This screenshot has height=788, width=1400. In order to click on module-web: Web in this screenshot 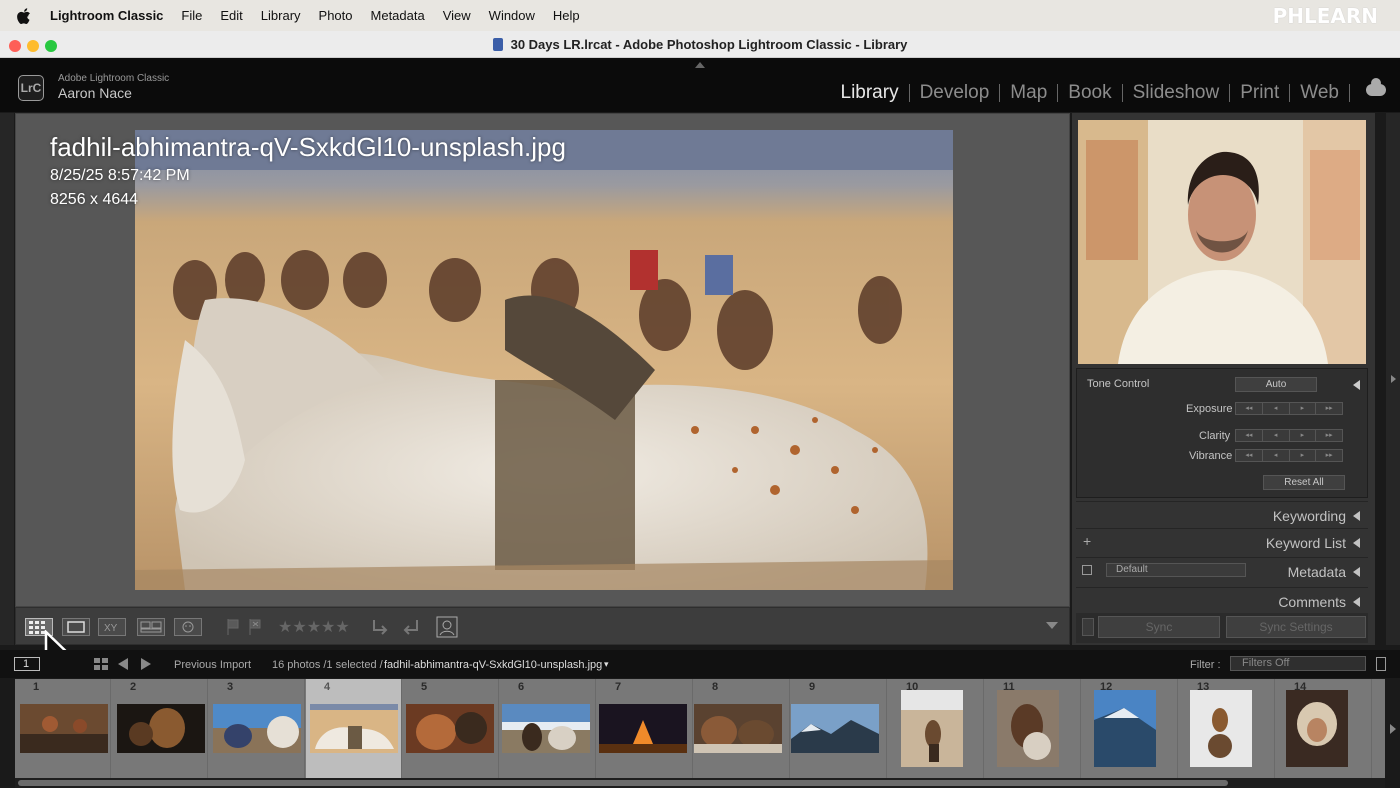, I will do `click(1319, 93)`.